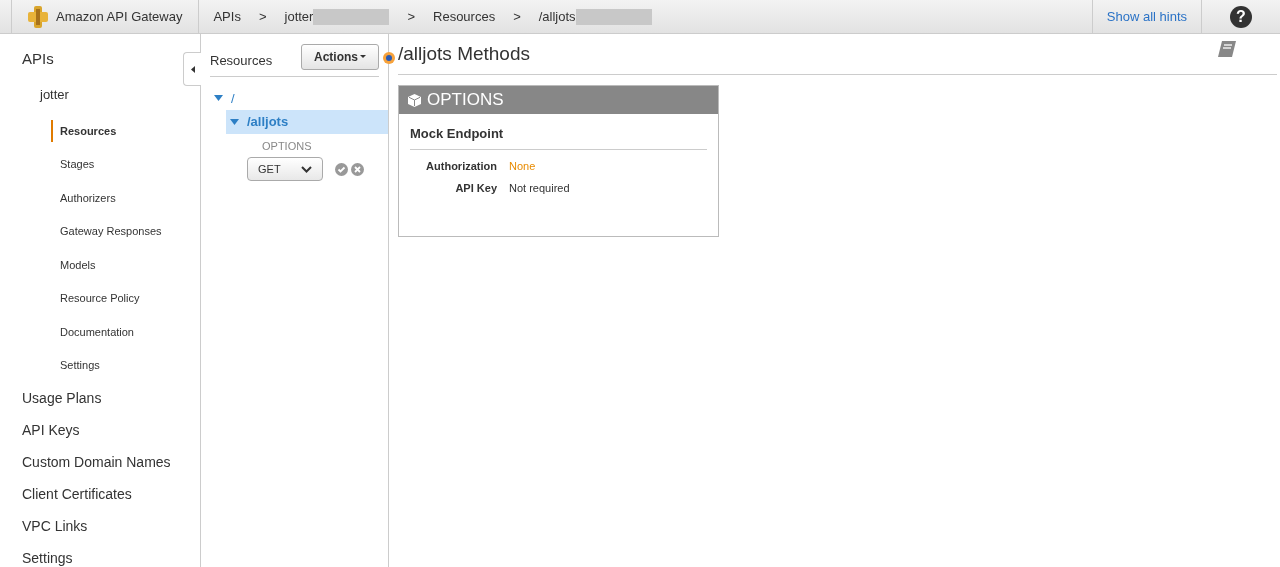  What do you see at coordinates (83, 197) in the screenshot?
I see `sidebar-item: Authorizers` at bounding box center [83, 197].